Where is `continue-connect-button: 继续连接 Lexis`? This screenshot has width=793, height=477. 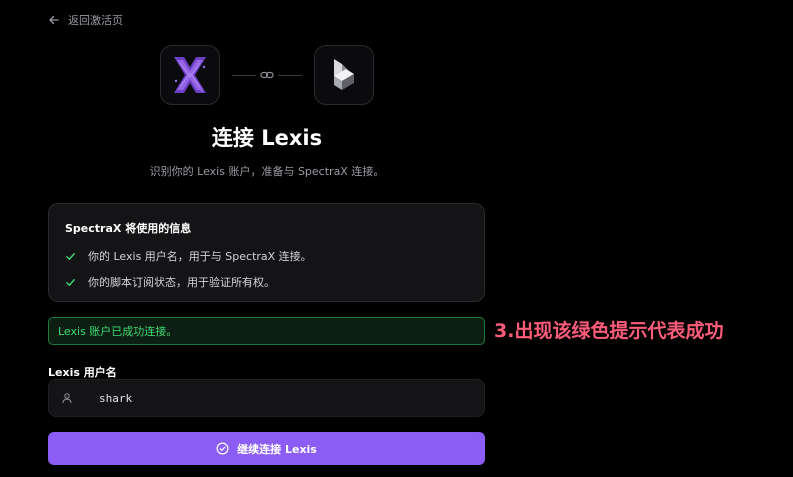
continue-connect-button: 继续连接 Lexis is located at coordinates (266, 448).